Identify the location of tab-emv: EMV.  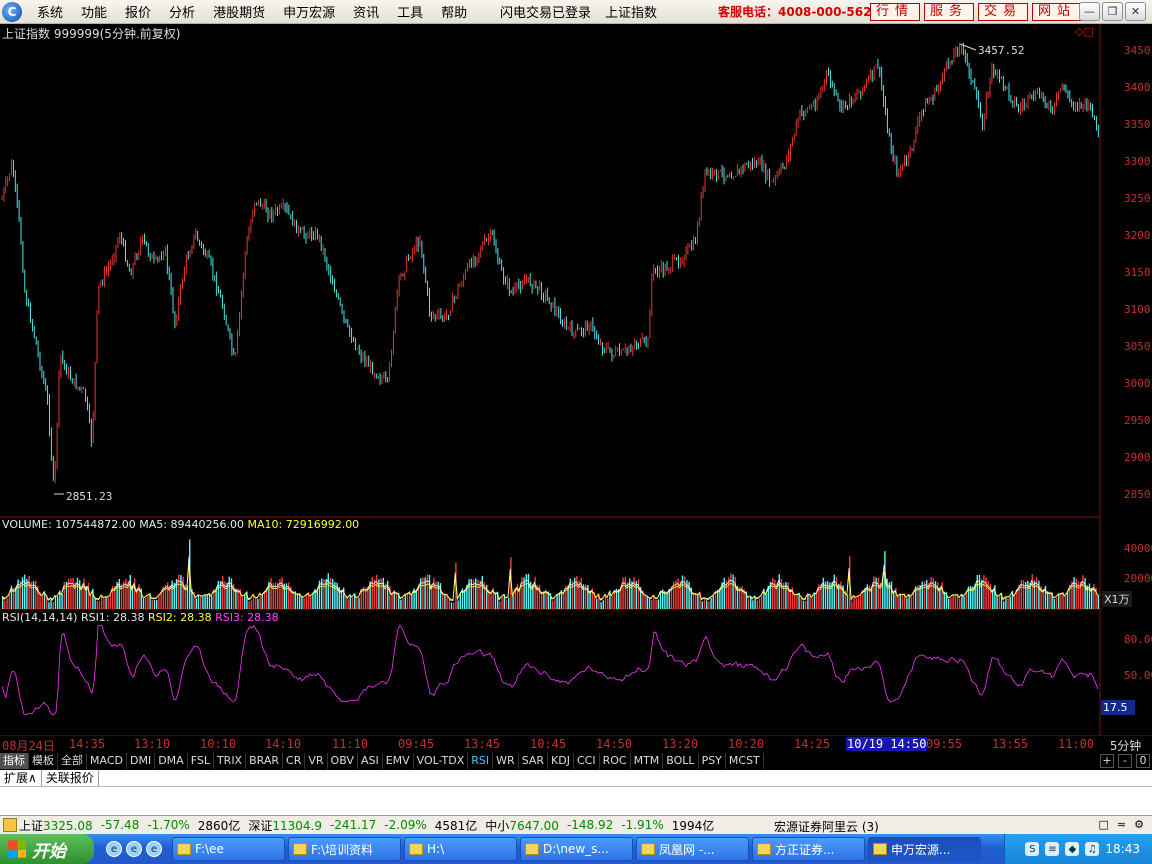
(398, 761).